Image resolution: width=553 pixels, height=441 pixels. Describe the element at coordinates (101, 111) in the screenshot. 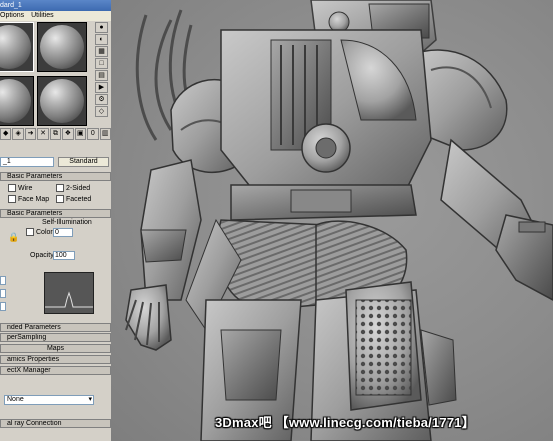

I see `select-by-material-icon: ◇` at that location.